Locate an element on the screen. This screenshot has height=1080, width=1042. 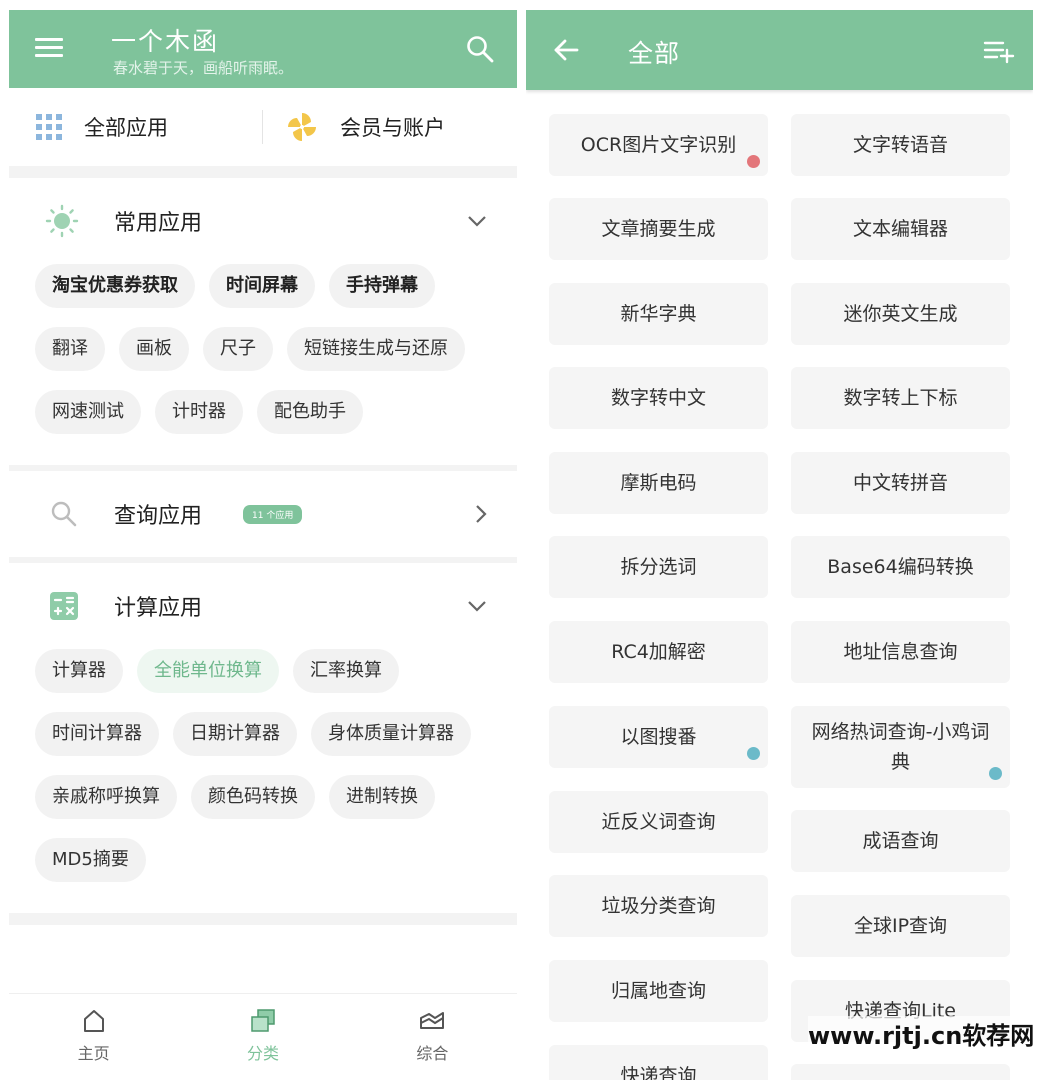
app-text-editor: 文本编辑器 is located at coordinates (900, 229).